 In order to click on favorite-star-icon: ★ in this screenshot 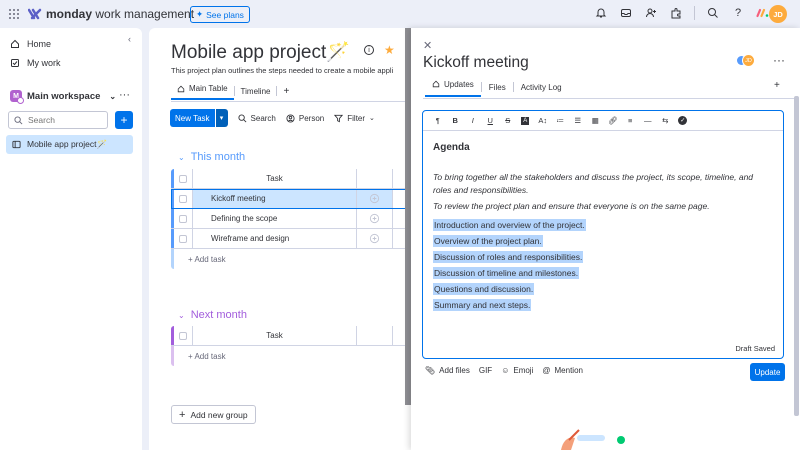, I will do `click(389, 50)`.